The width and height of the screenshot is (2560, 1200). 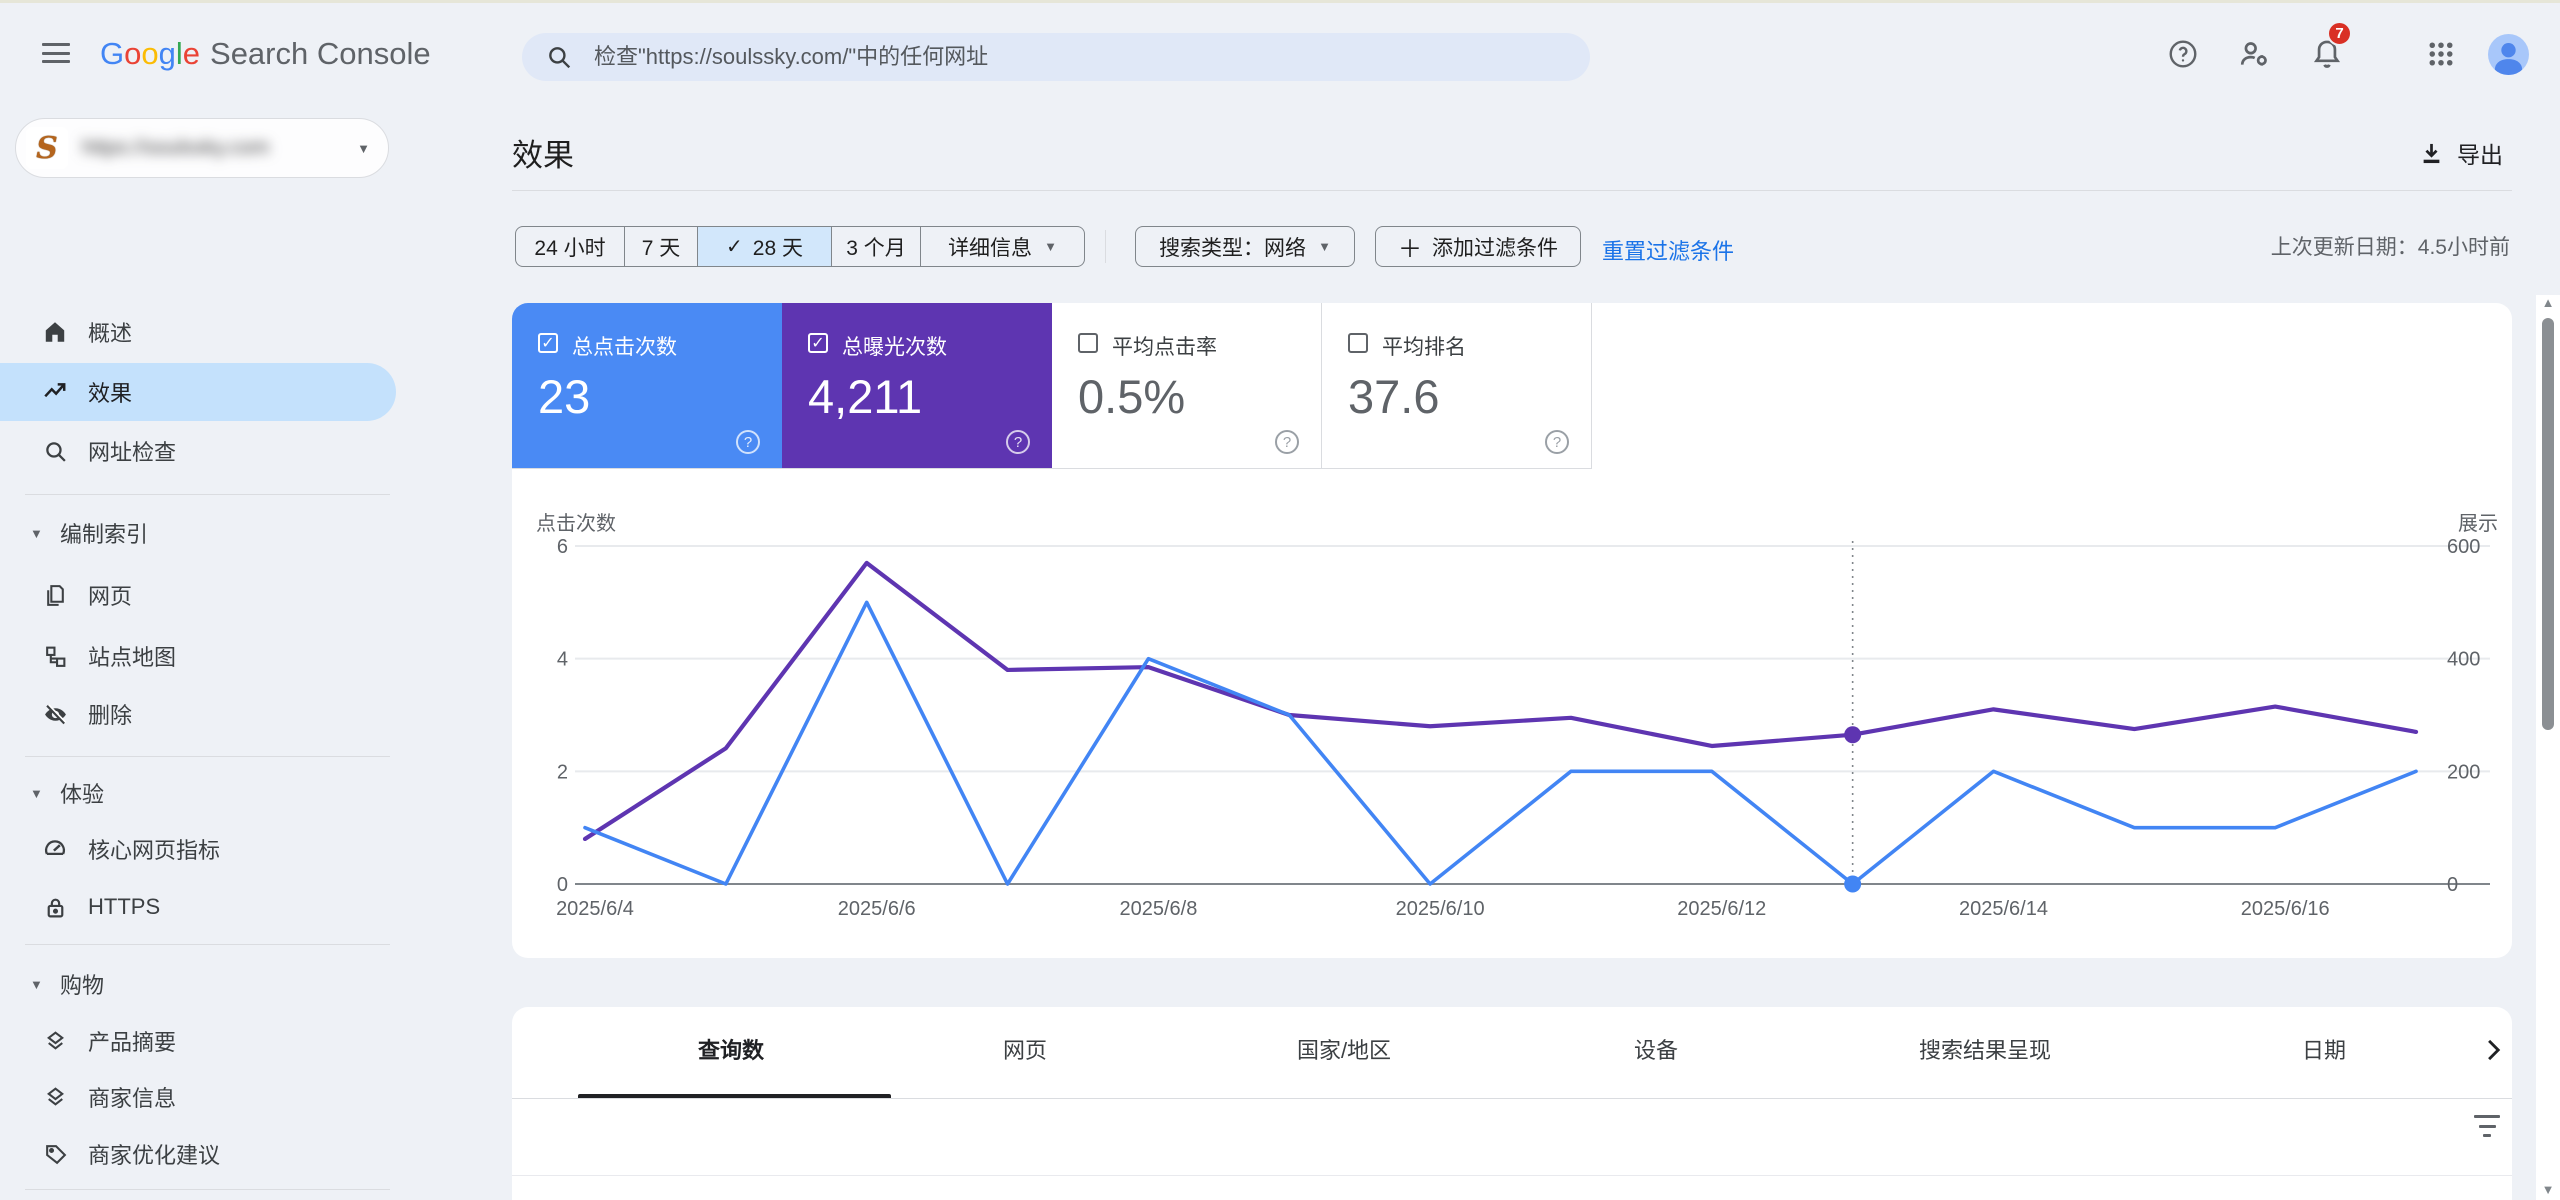 I want to click on range-details-dropdown: 详细信息 ▼, so click(x=1003, y=246).